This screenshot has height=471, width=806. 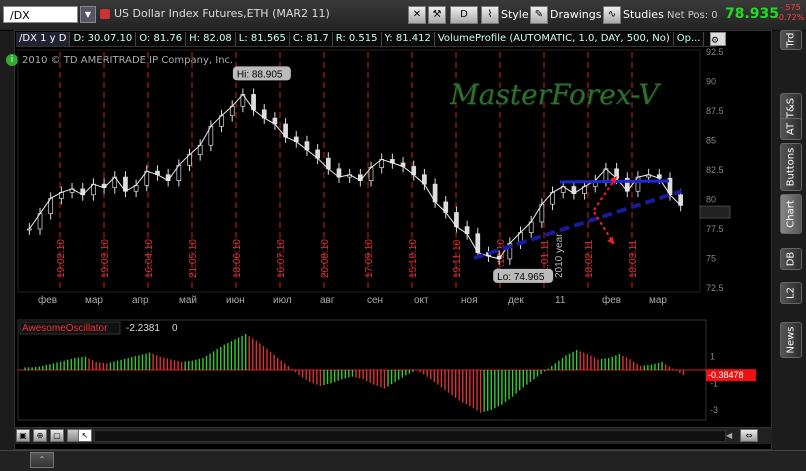 What do you see at coordinates (578, 224) in the screenshot?
I see `trendline-support` at bounding box center [578, 224].